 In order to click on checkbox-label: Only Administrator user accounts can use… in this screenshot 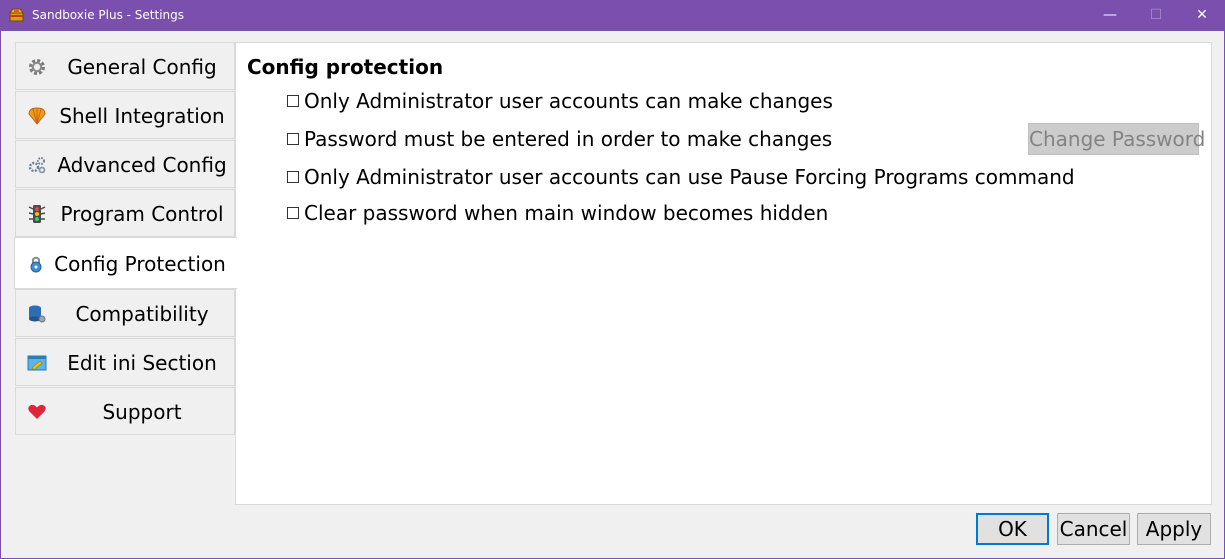, I will do `click(689, 177)`.